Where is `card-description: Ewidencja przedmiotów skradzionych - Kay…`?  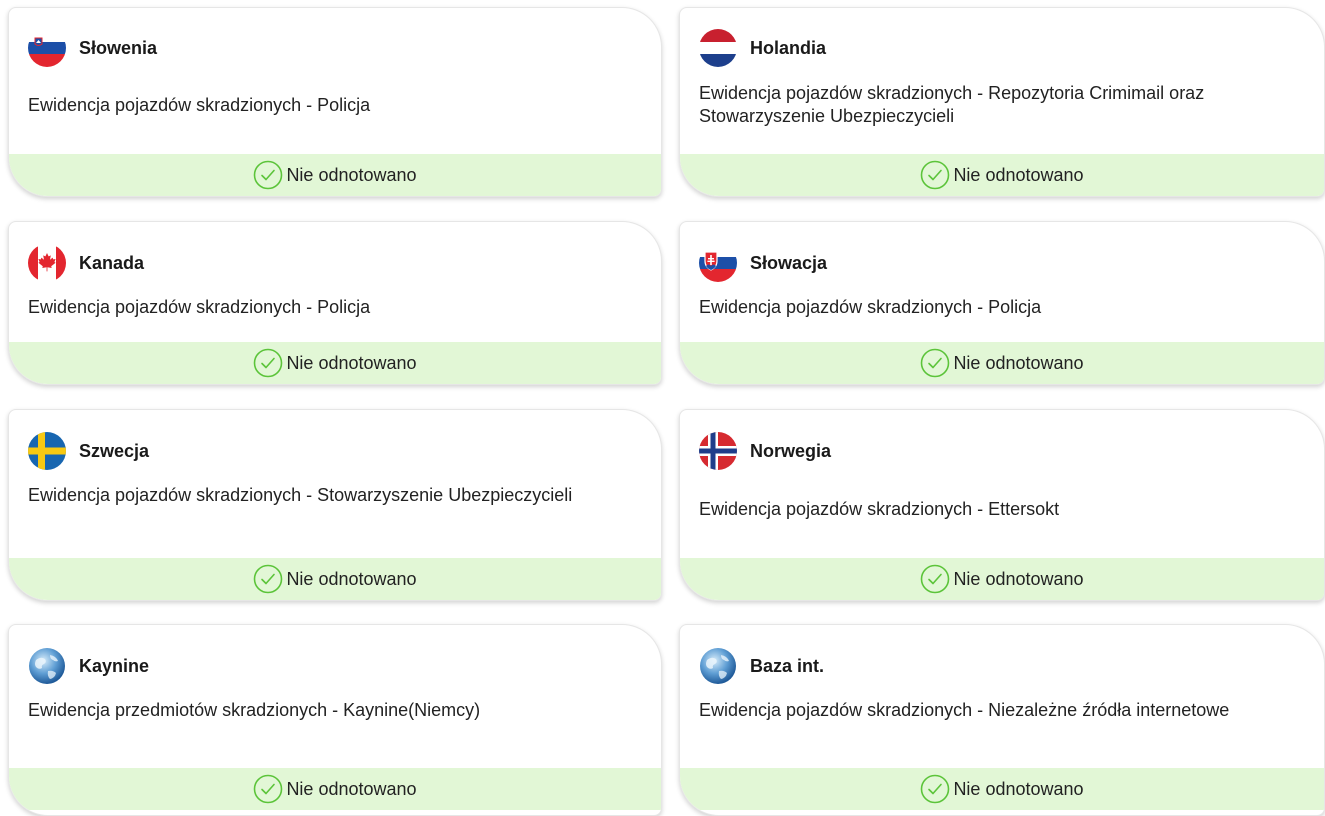 card-description: Ewidencja przedmiotów skradzionych - Kay… is located at coordinates (254, 710).